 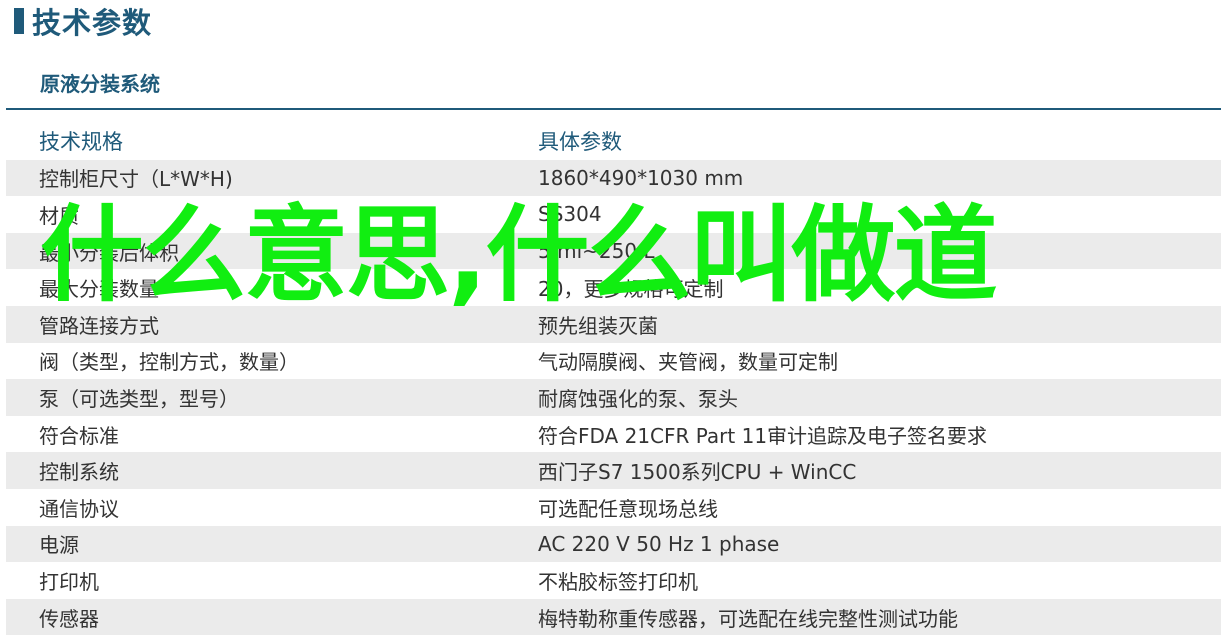 I want to click on spec-name: 最大分装数量, so click(x=99, y=289).